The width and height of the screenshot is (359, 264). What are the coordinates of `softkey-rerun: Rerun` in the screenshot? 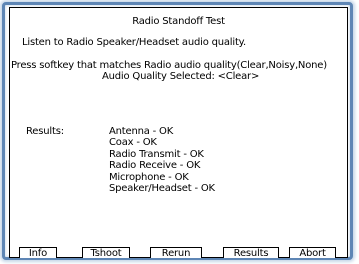 It's located at (176, 253).